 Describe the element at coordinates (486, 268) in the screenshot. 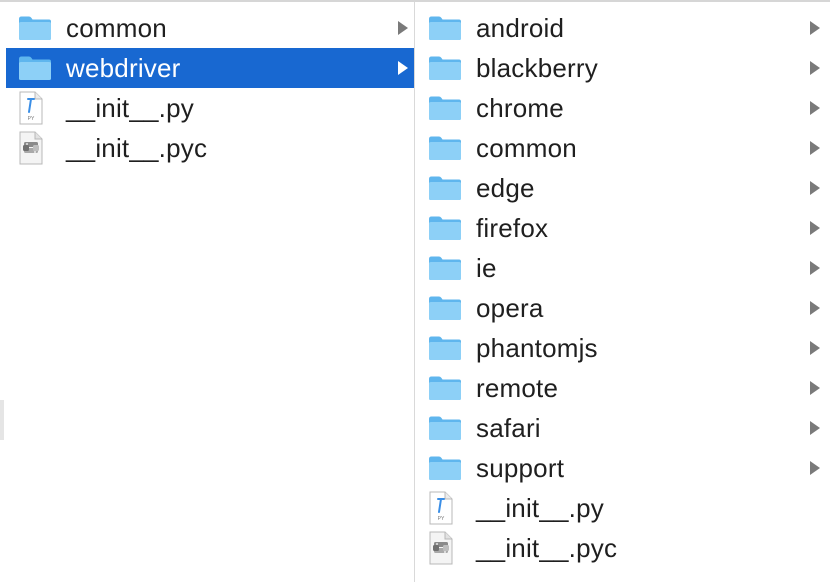

I see `row-label: ie` at that location.